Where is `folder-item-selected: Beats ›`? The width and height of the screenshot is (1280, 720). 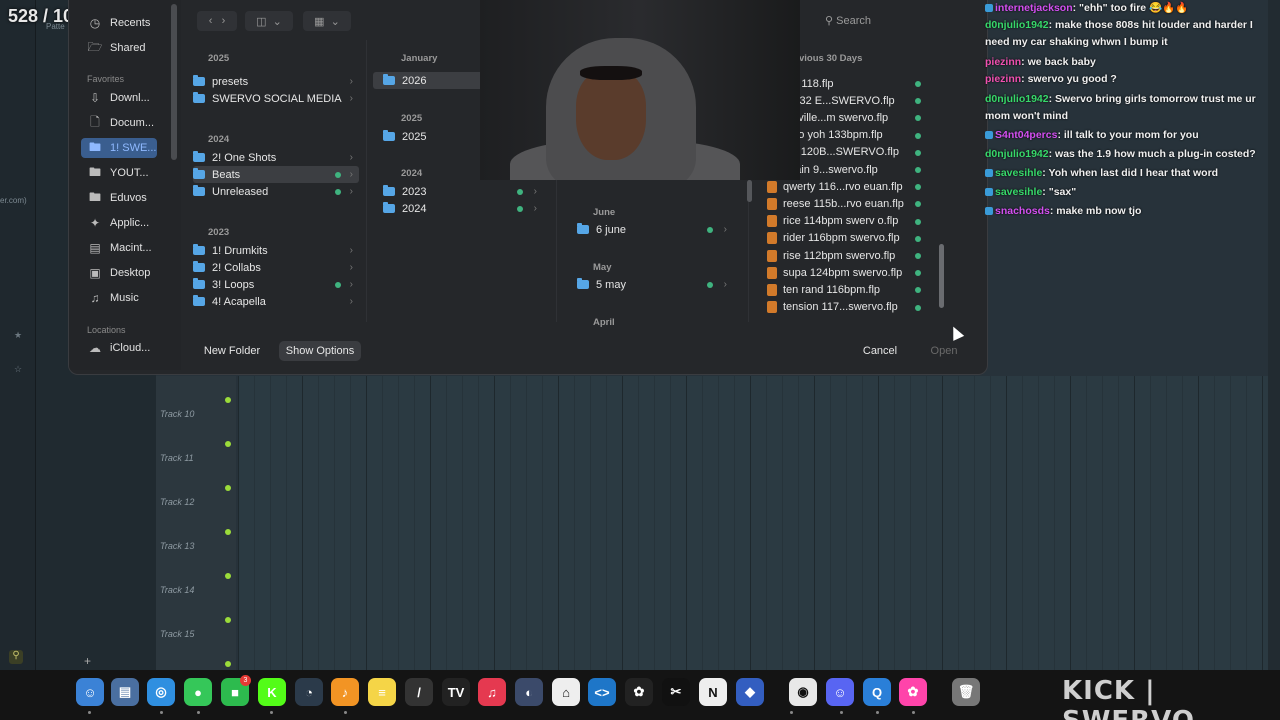 folder-item-selected: Beats › is located at coordinates (276, 174).